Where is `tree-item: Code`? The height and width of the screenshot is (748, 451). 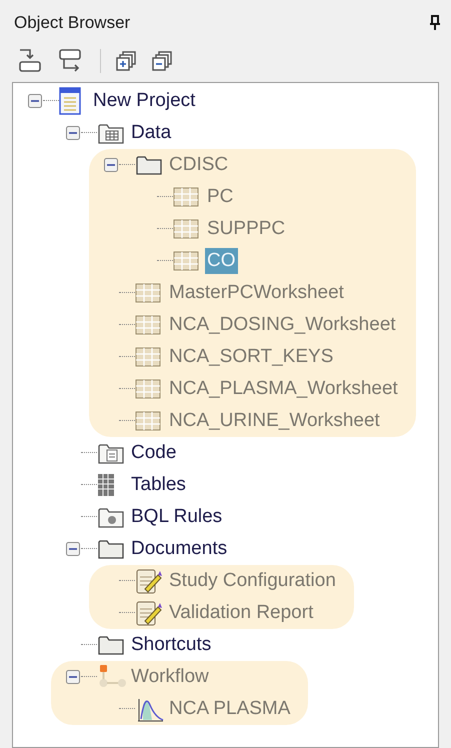
tree-item: Code is located at coordinates (153, 453).